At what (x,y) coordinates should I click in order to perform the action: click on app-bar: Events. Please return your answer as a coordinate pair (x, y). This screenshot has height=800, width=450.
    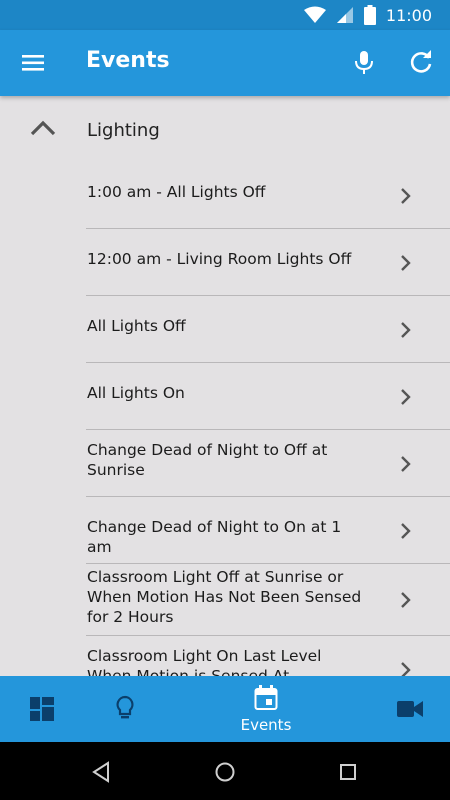
    Looking at the image, I should click on (225, 63).